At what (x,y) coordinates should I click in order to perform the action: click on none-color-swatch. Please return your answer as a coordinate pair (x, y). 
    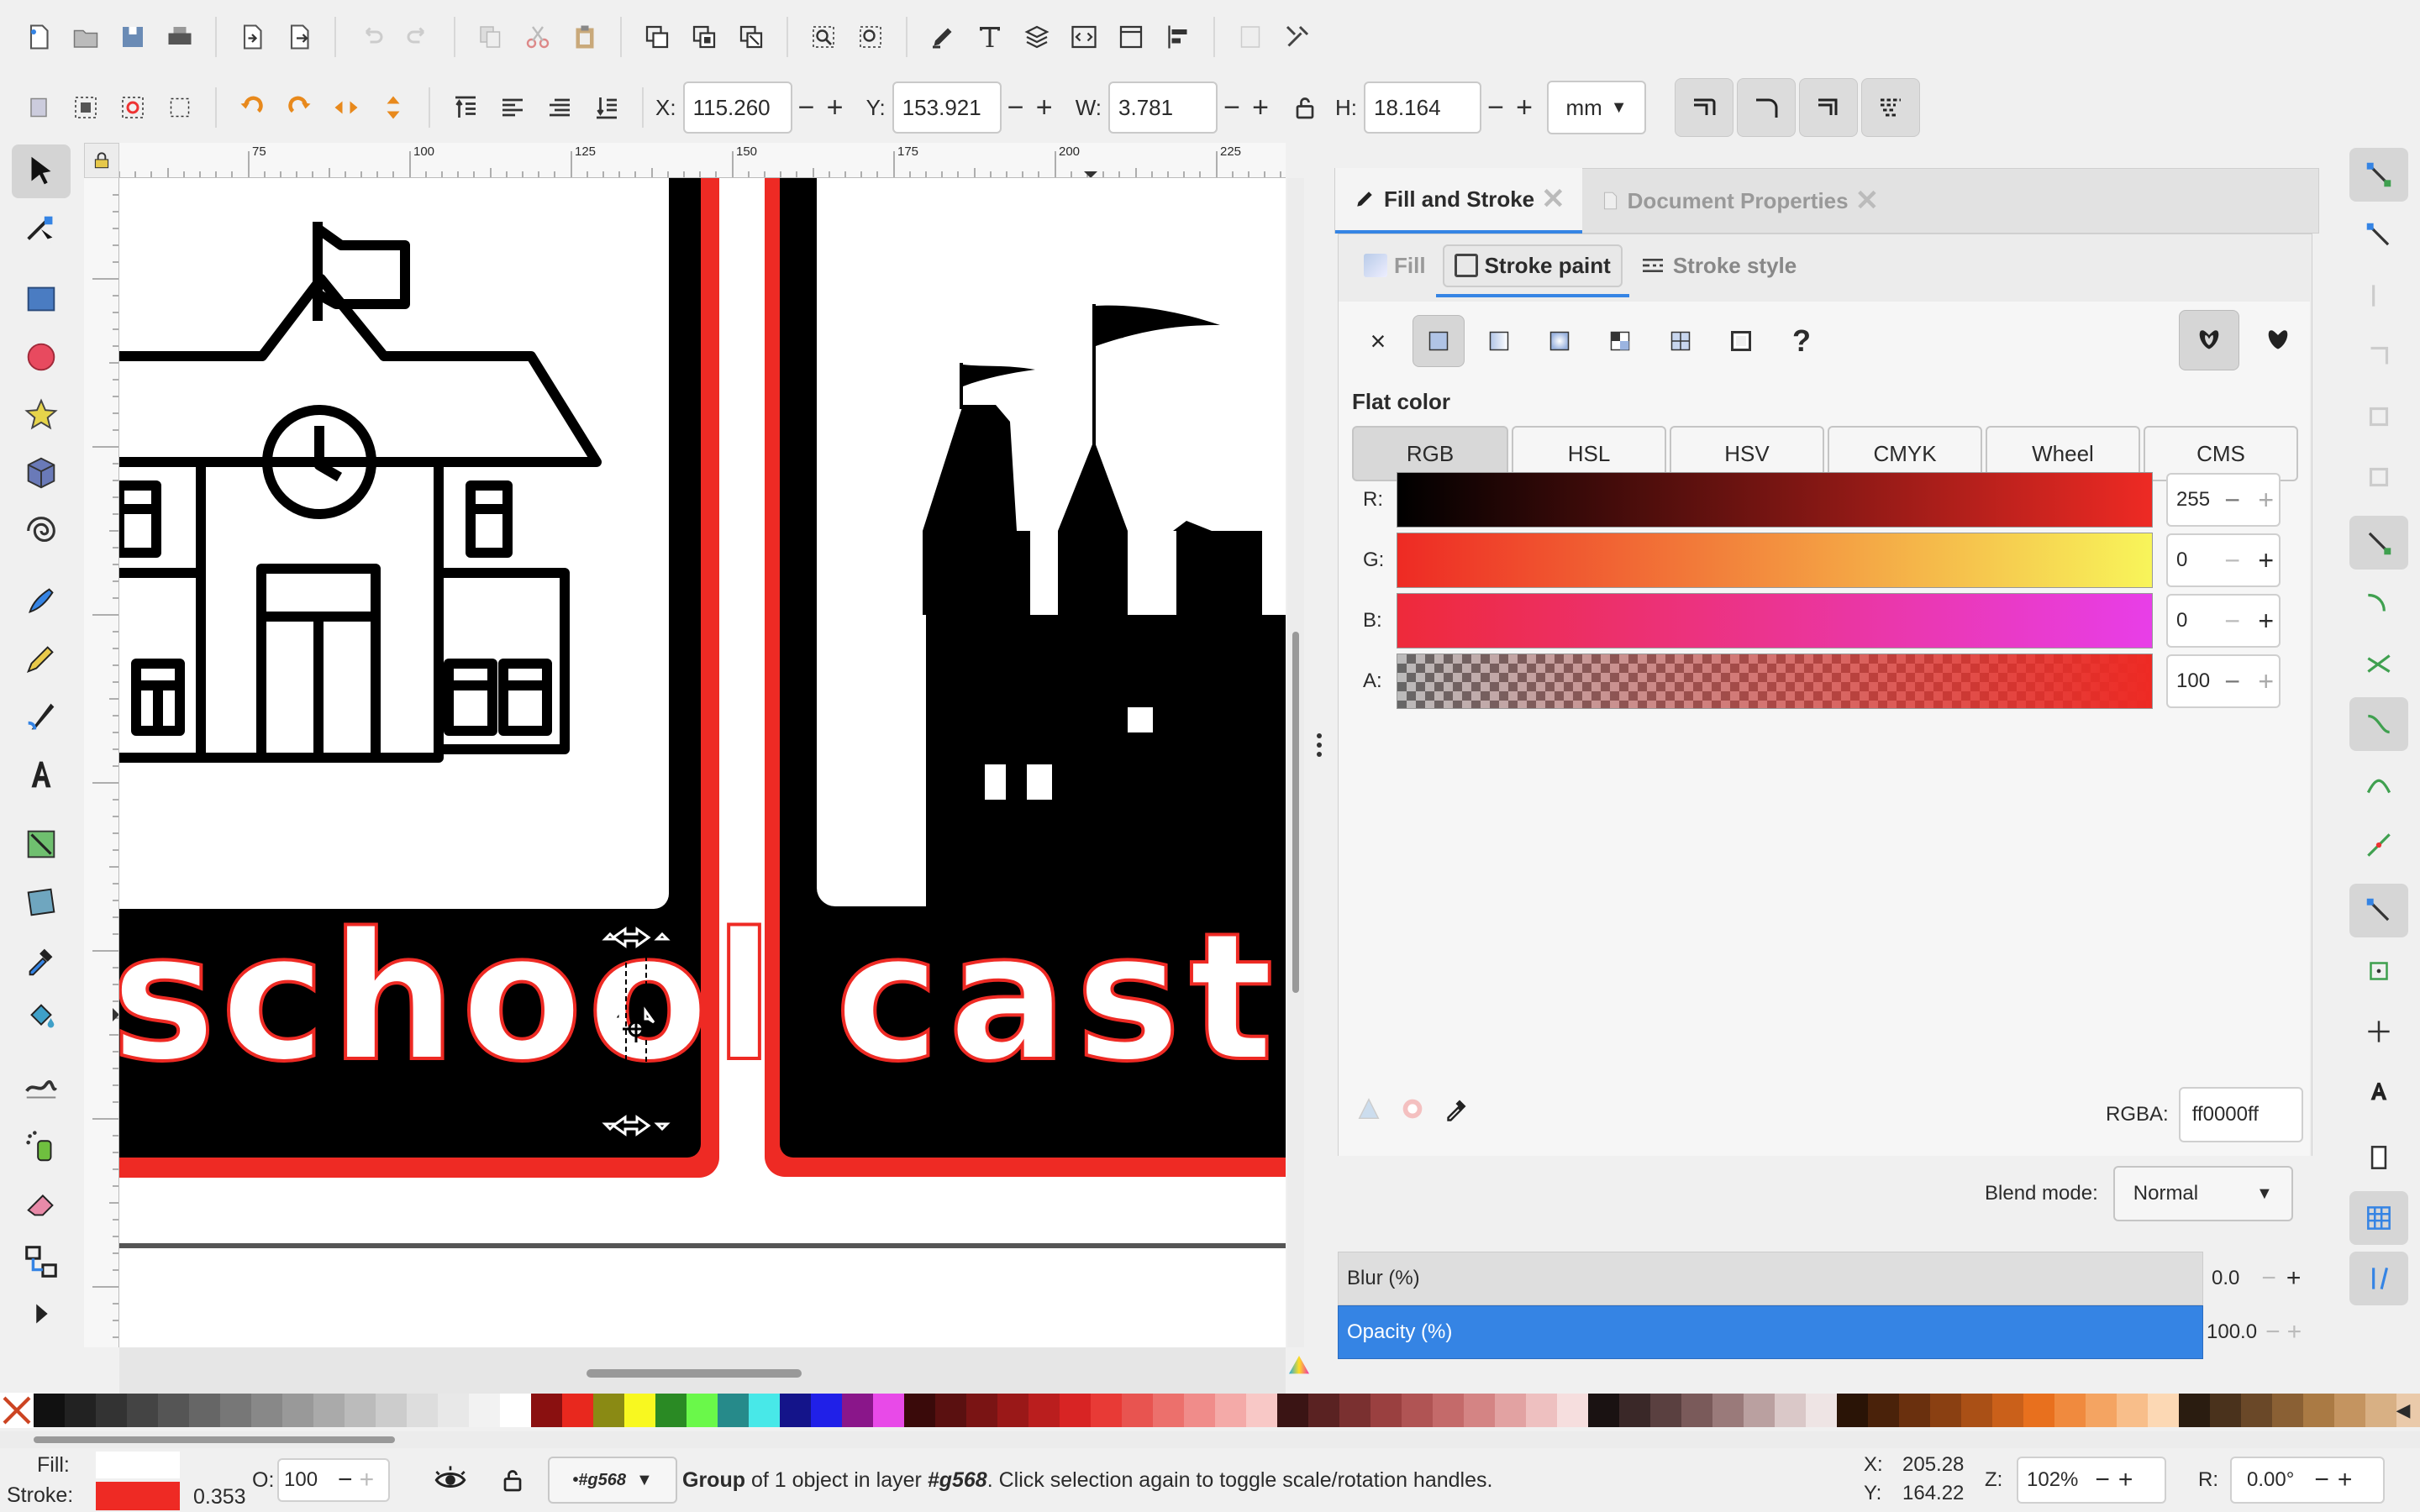
    Looking at the image, I should click on (17, 1410).